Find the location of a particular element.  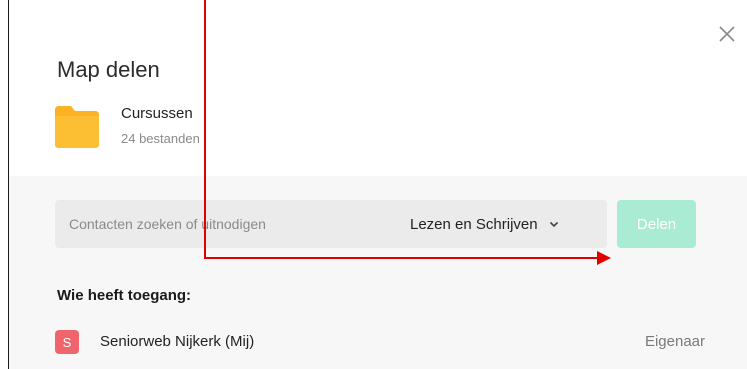

folder-name: Cursussen is located at coordinates (157, 113).